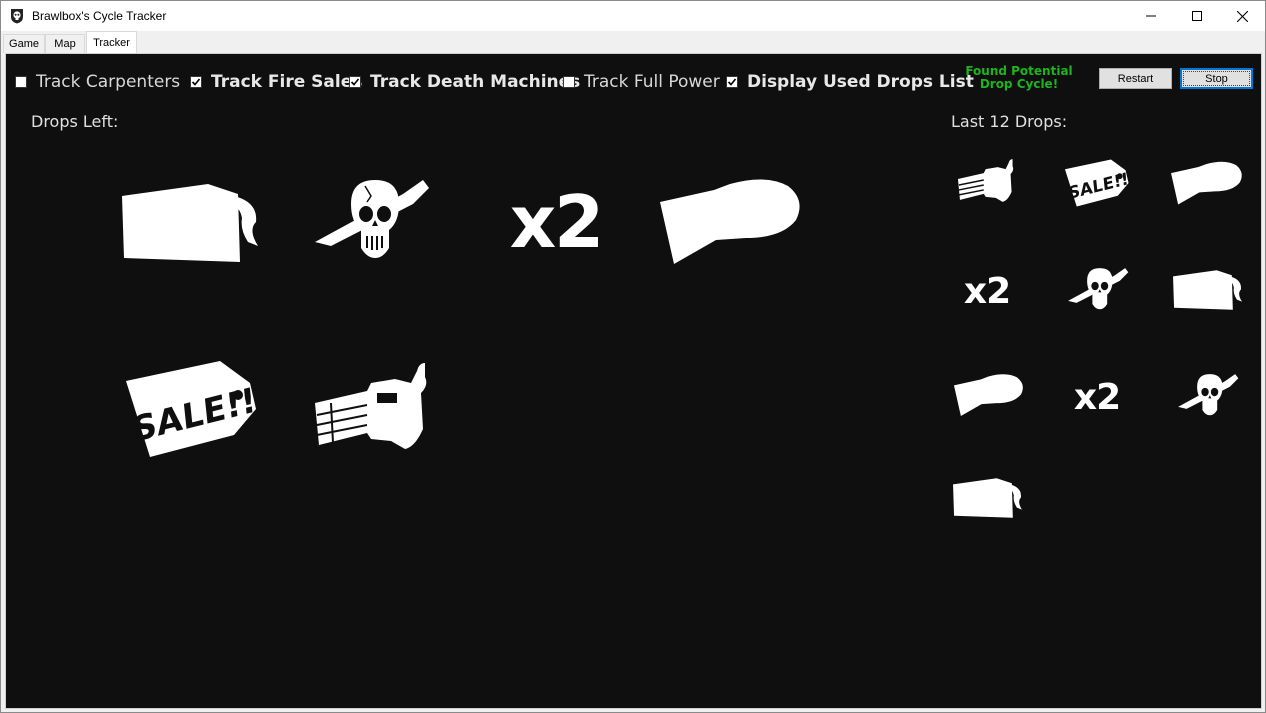  I want to click on title-bar: Brawlbox's Cycle Tracker, so click(633, 16).